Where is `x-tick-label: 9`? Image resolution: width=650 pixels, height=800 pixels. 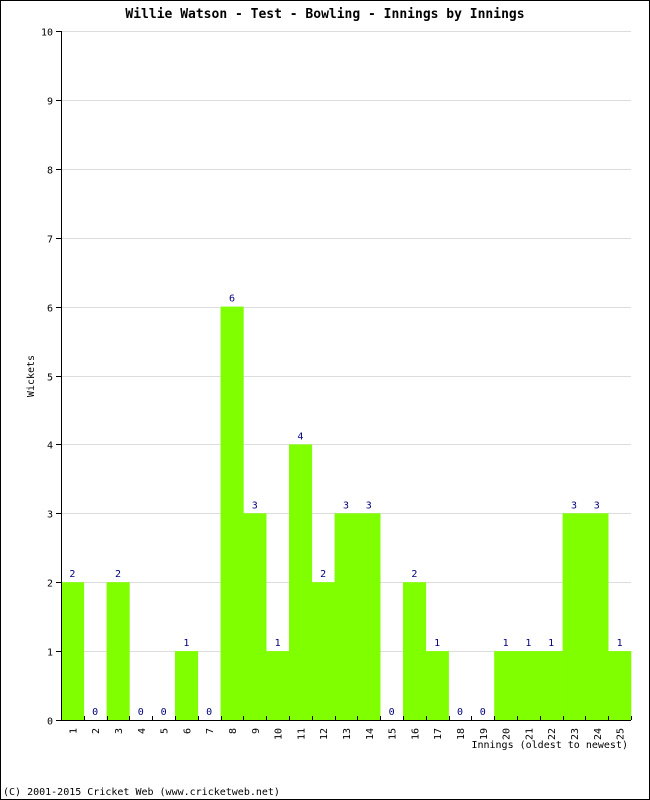
x-tick-label: 9 is located at coordinates (256, 731).